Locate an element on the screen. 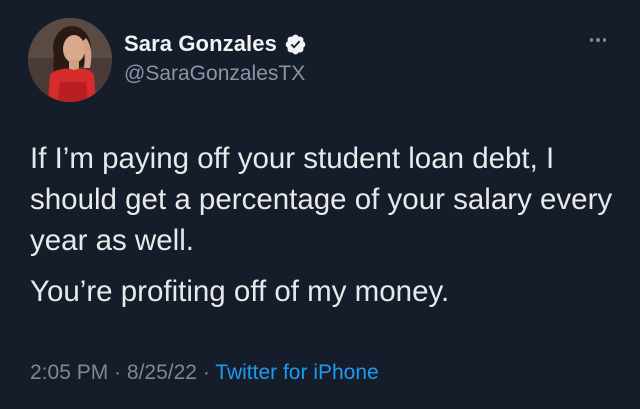 Image resolution: width=640 pixels, height=409 pixels. name-row: Sara Gonzales is located at coordinates (215, 44).